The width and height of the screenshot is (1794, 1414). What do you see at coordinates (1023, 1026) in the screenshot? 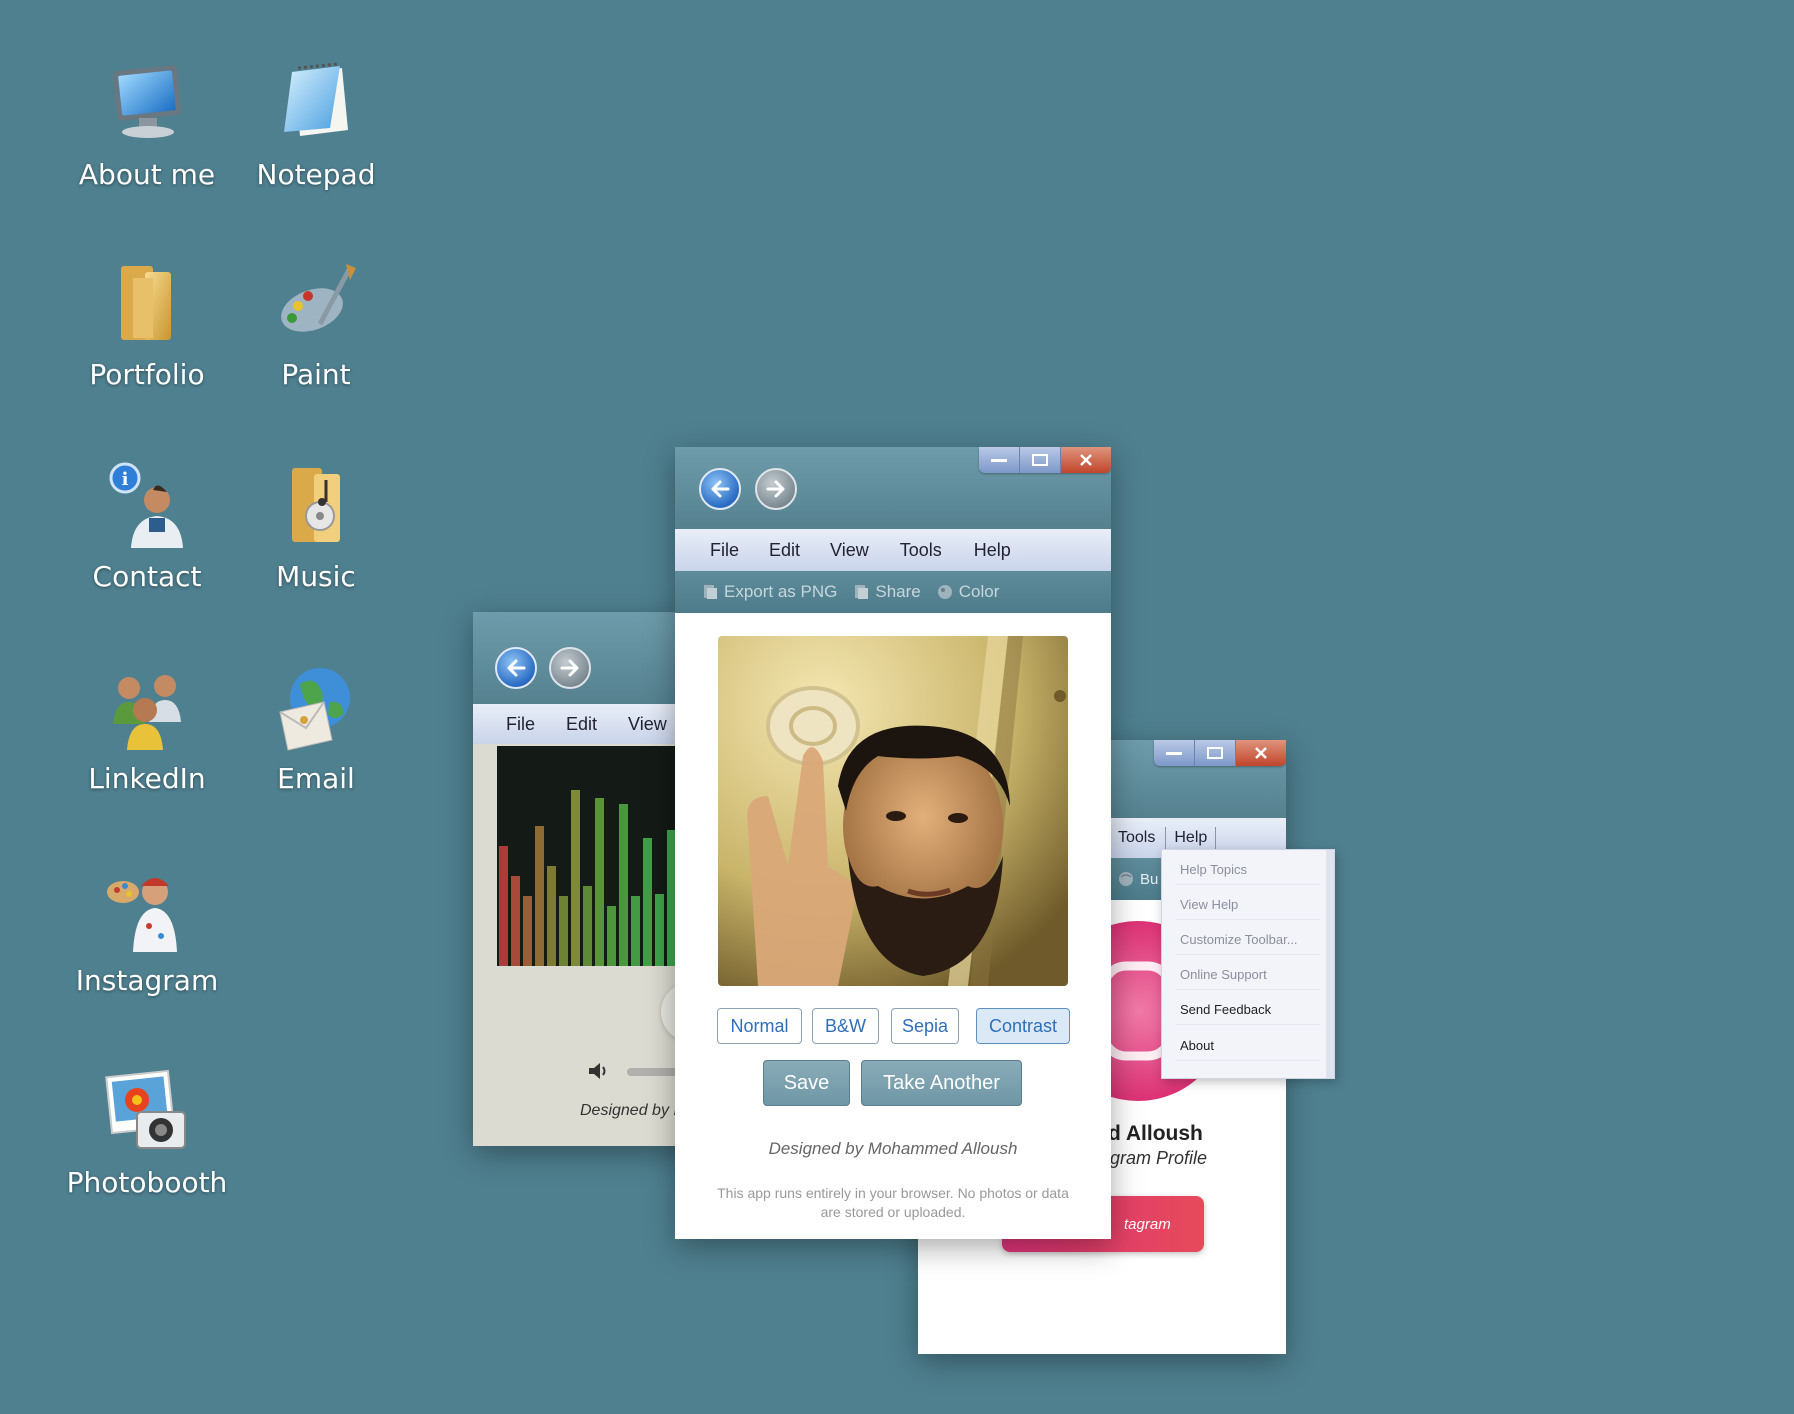
I see `filter-contrast-button: Contrast` at bounding box center [1023, 1026].